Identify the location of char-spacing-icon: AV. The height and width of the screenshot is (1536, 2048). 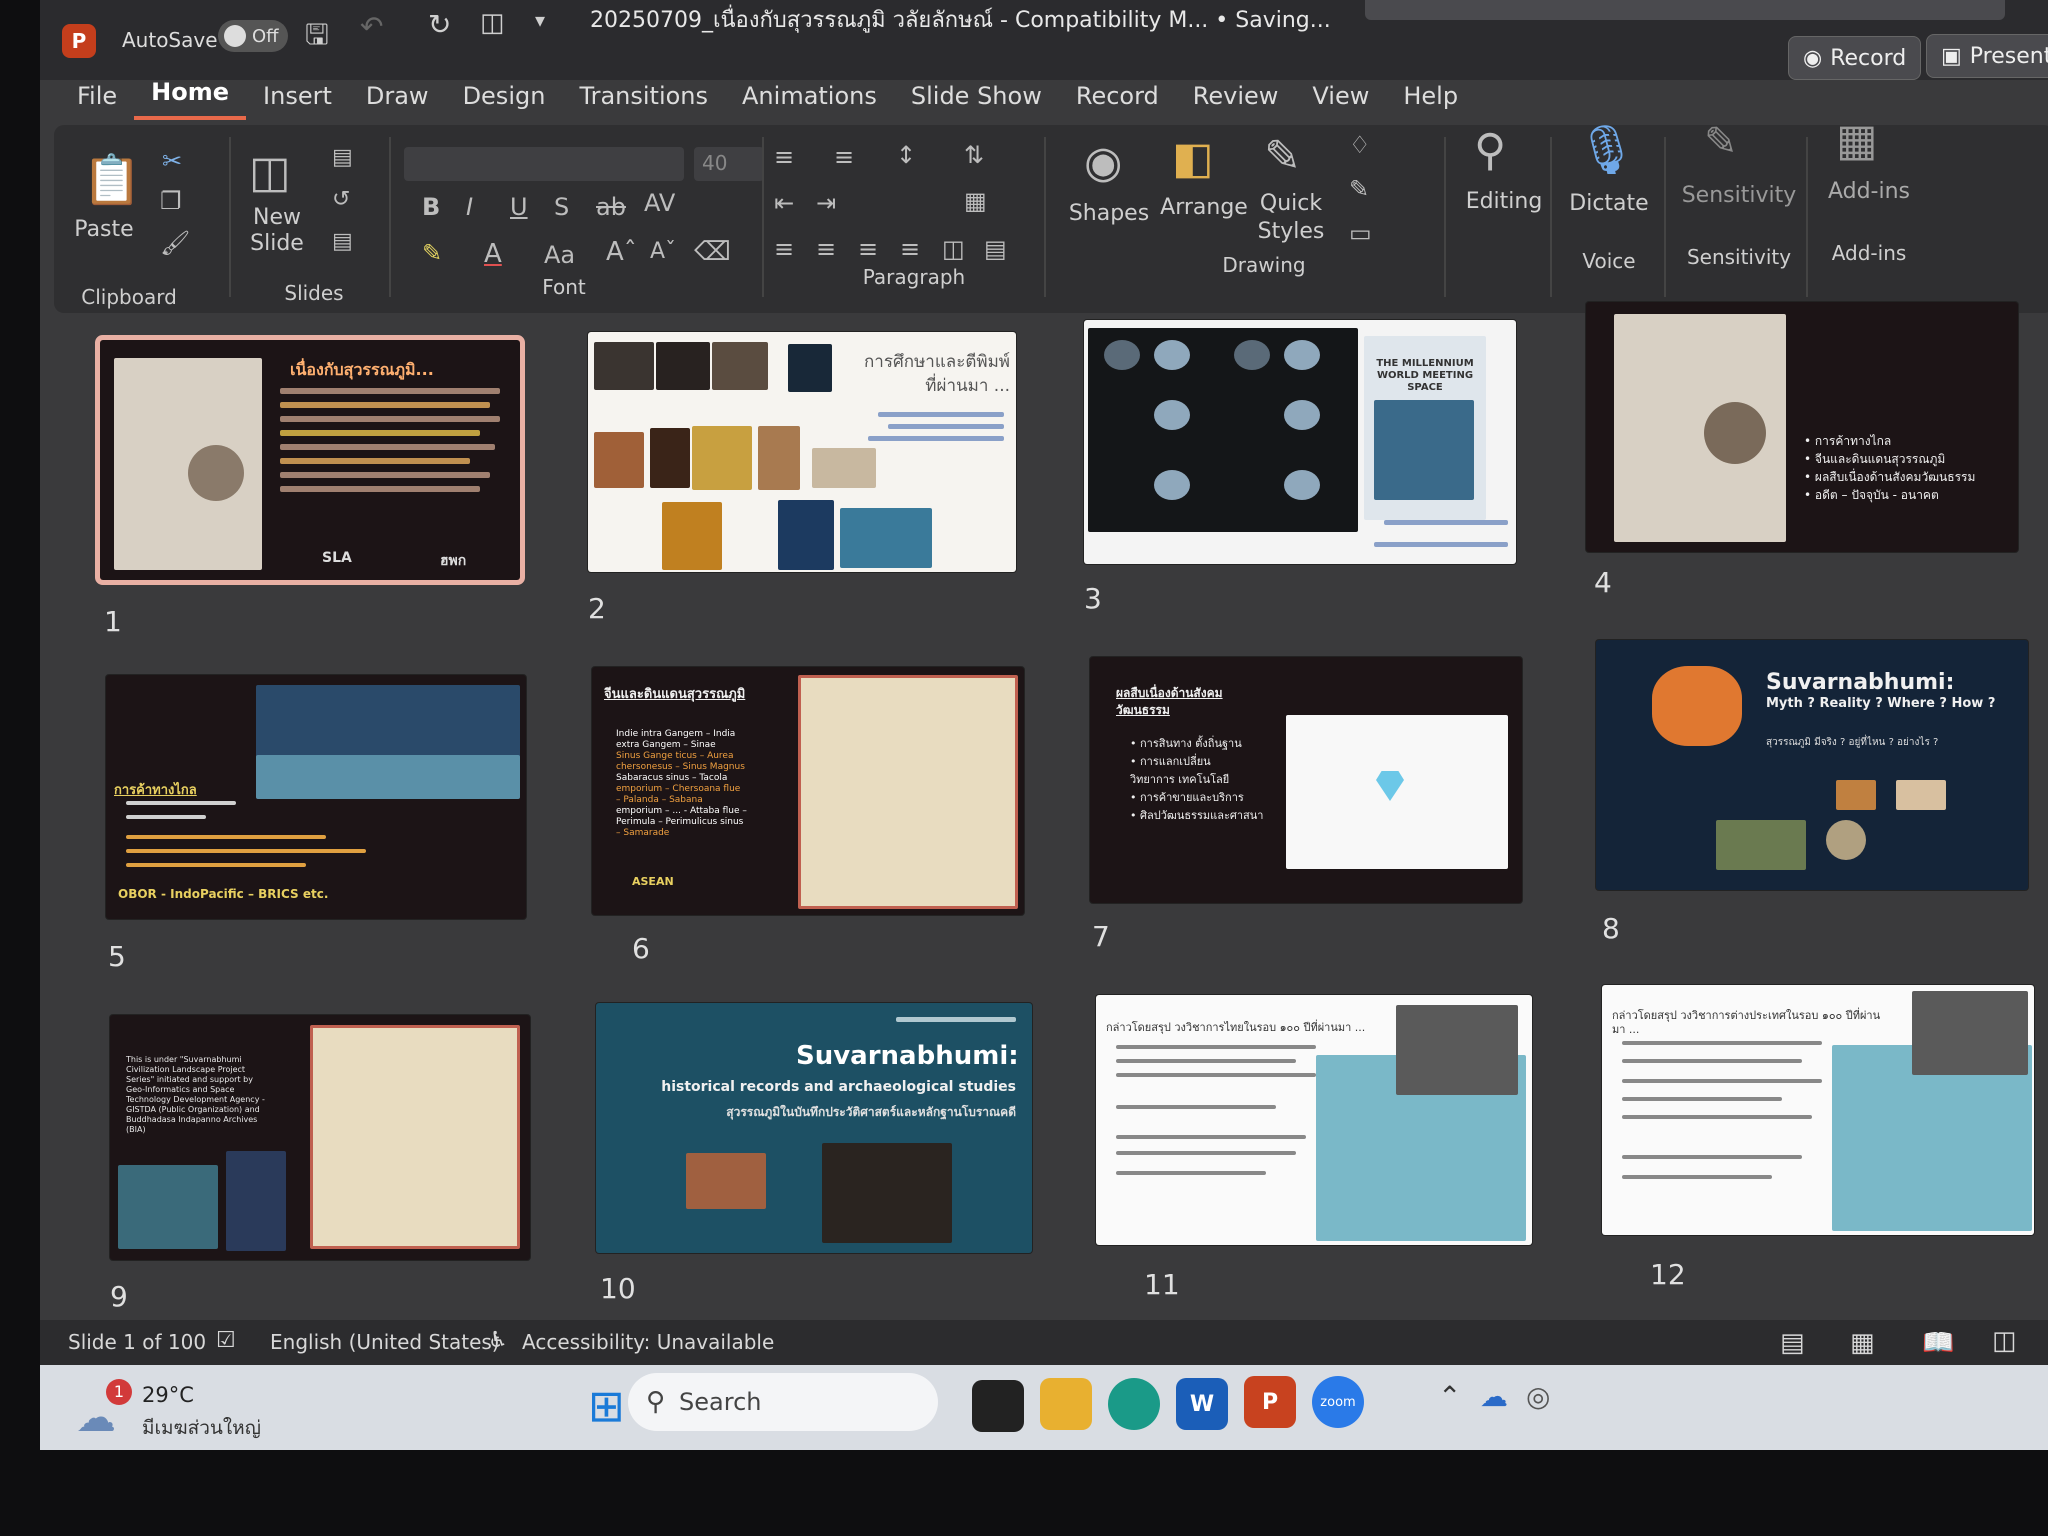
(659, 203).